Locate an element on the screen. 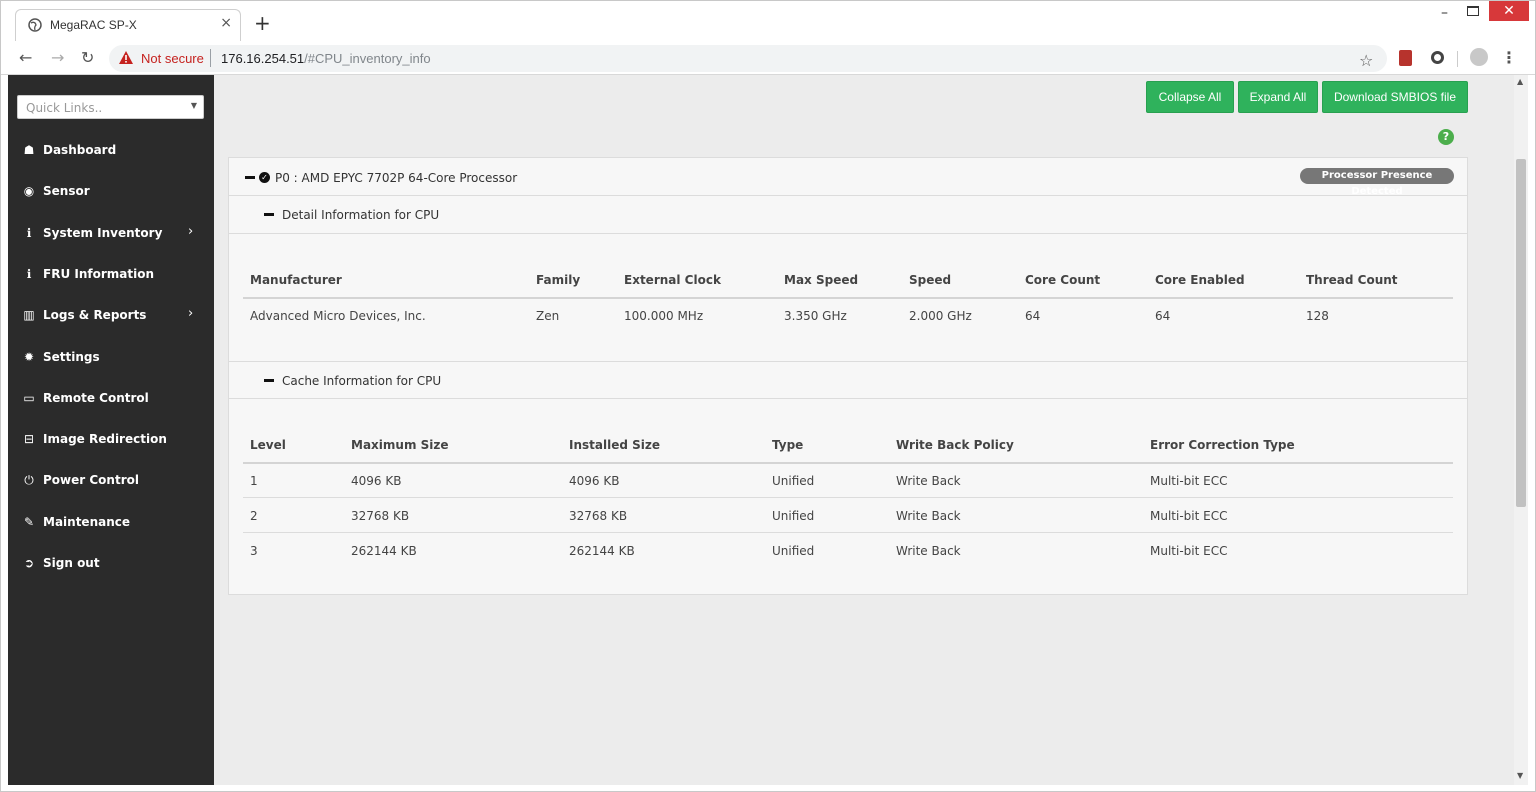 Image resolution: width=1536 pixels, height=792 pixels. chevron-down-icon: ▼ is located at coordinates (193, 105).